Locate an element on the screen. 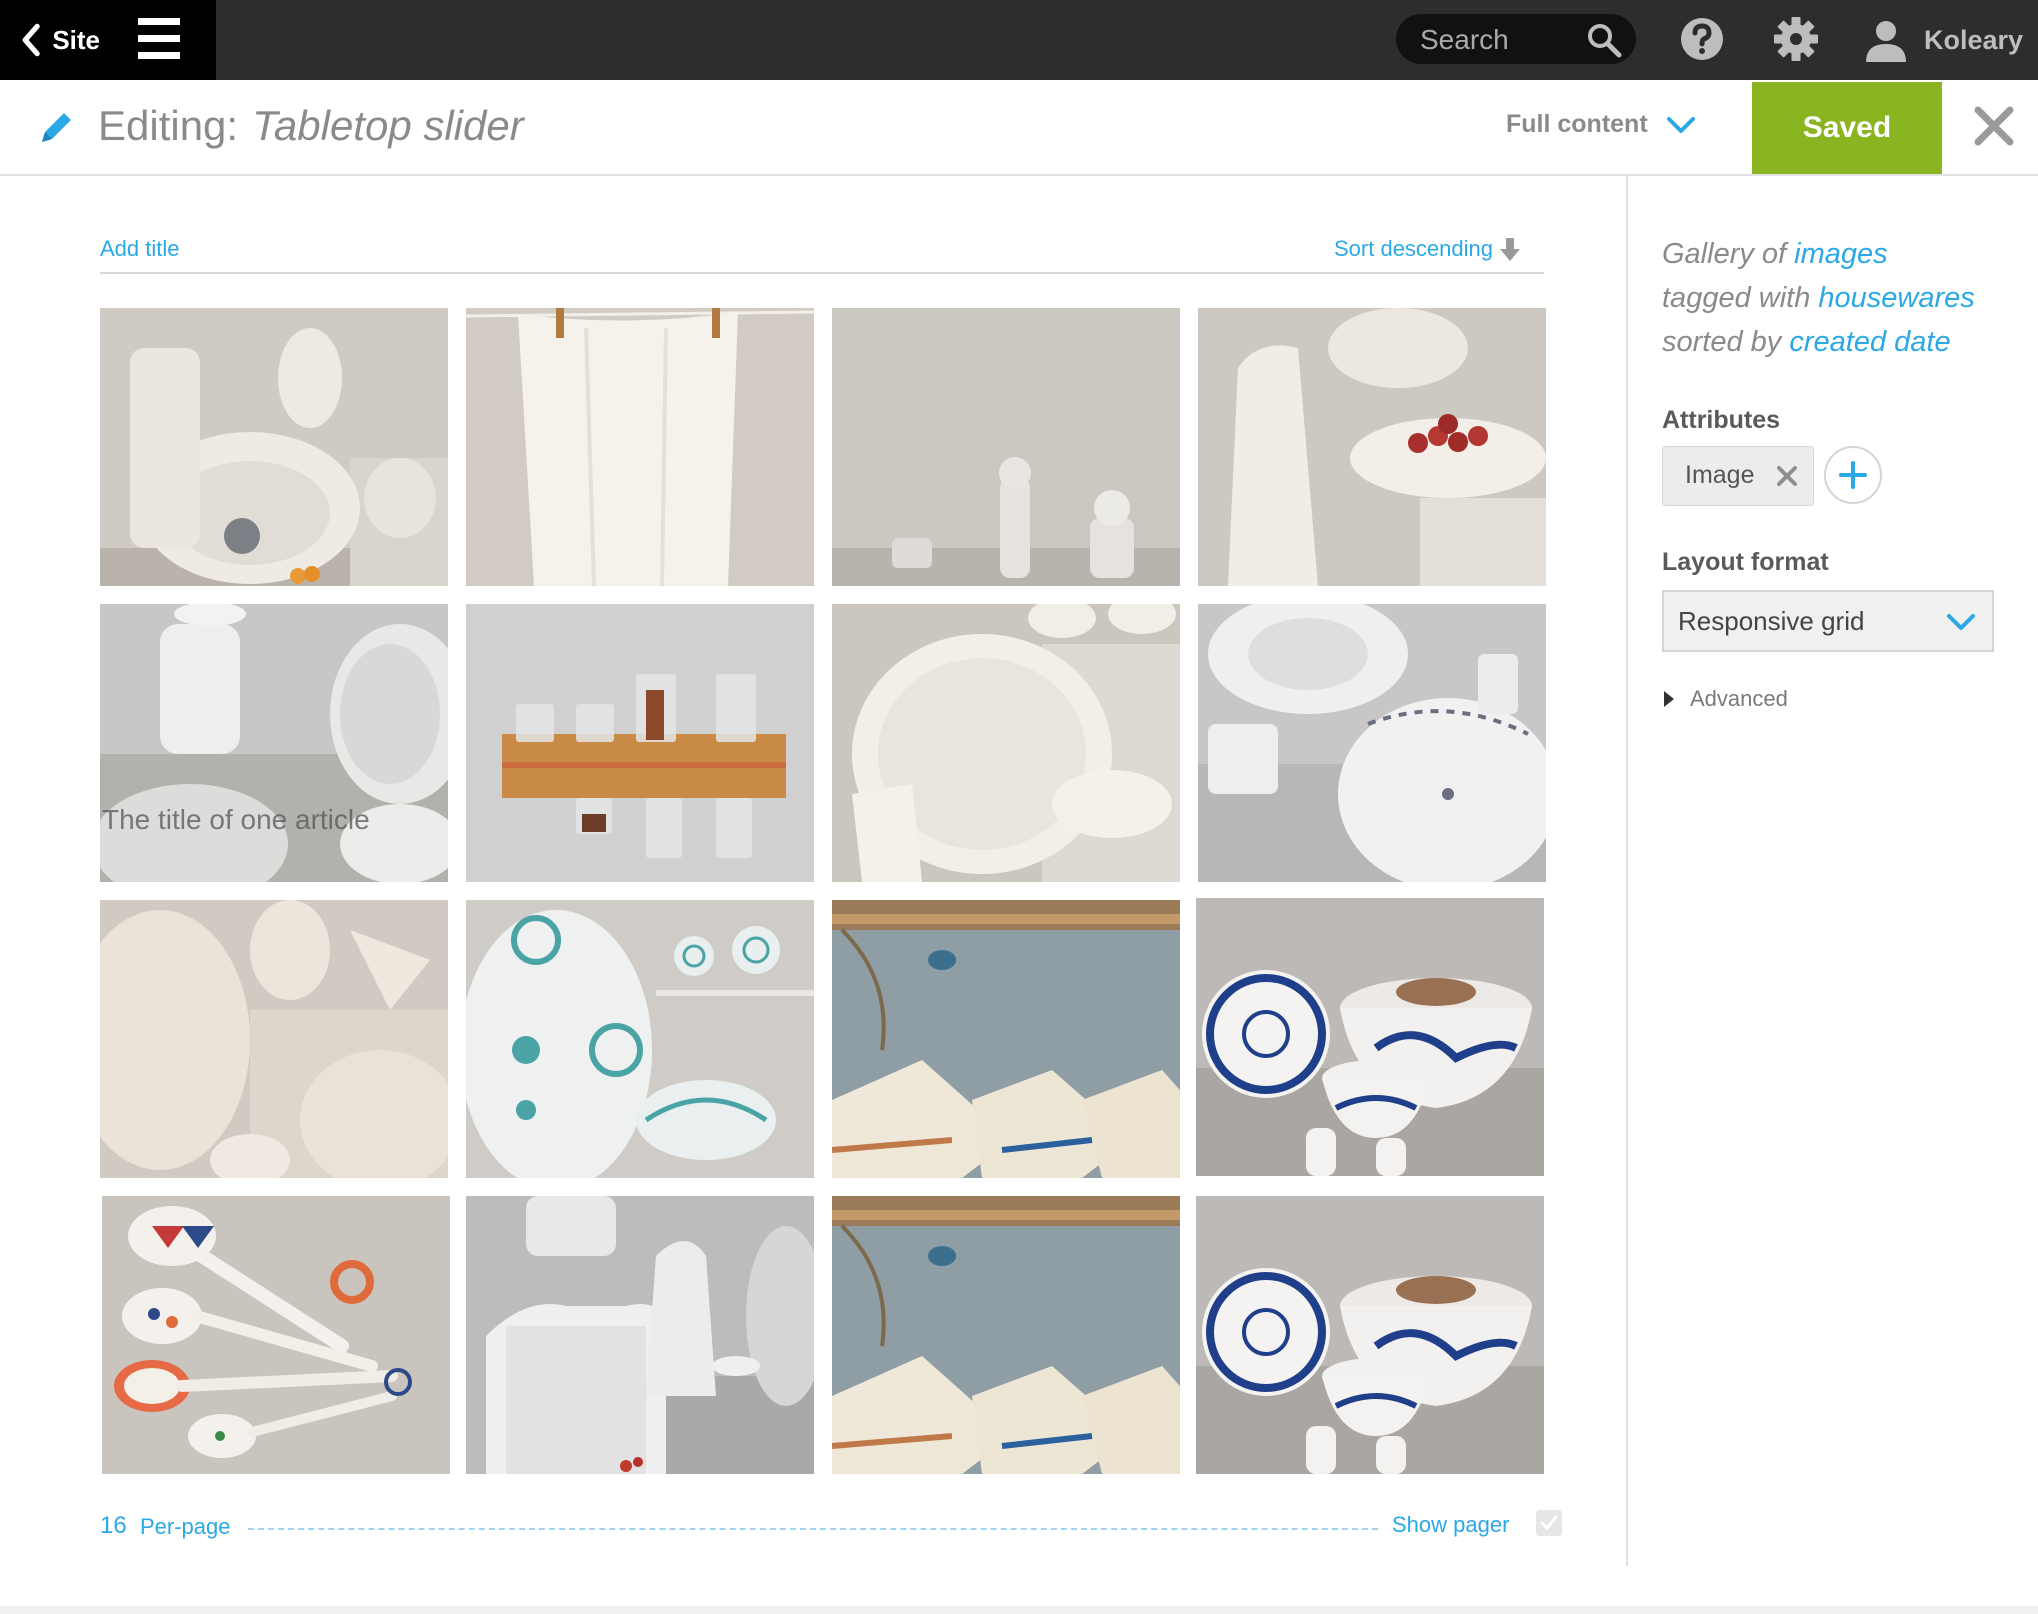 The image size is (2038, 1614). image-lace-platter is located at coordinates (274, 1039).